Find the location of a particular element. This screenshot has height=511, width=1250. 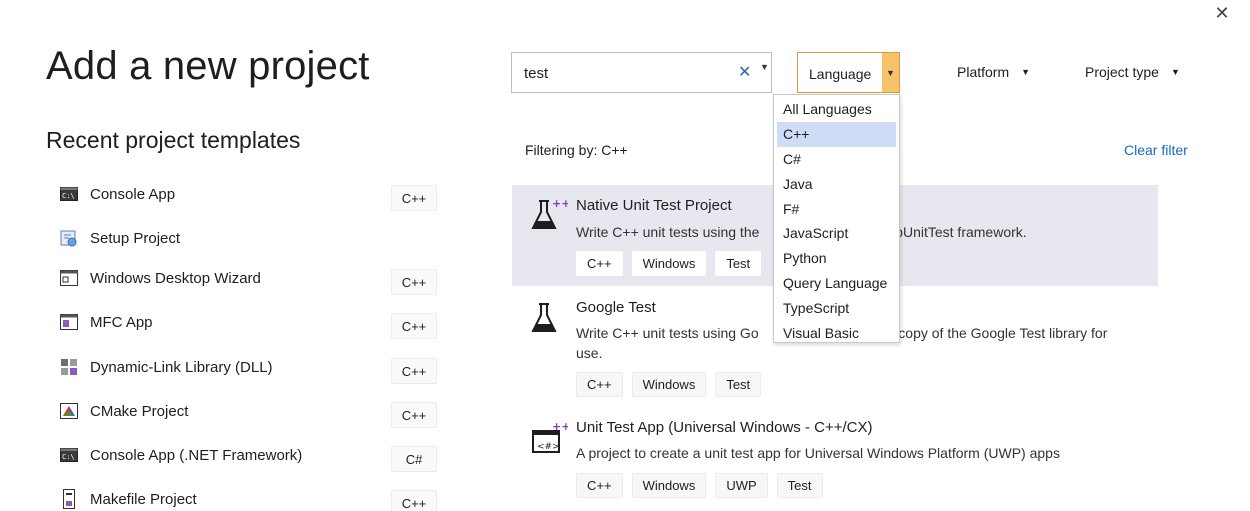

language-option-python: Python is located at coordinates (836, 258).